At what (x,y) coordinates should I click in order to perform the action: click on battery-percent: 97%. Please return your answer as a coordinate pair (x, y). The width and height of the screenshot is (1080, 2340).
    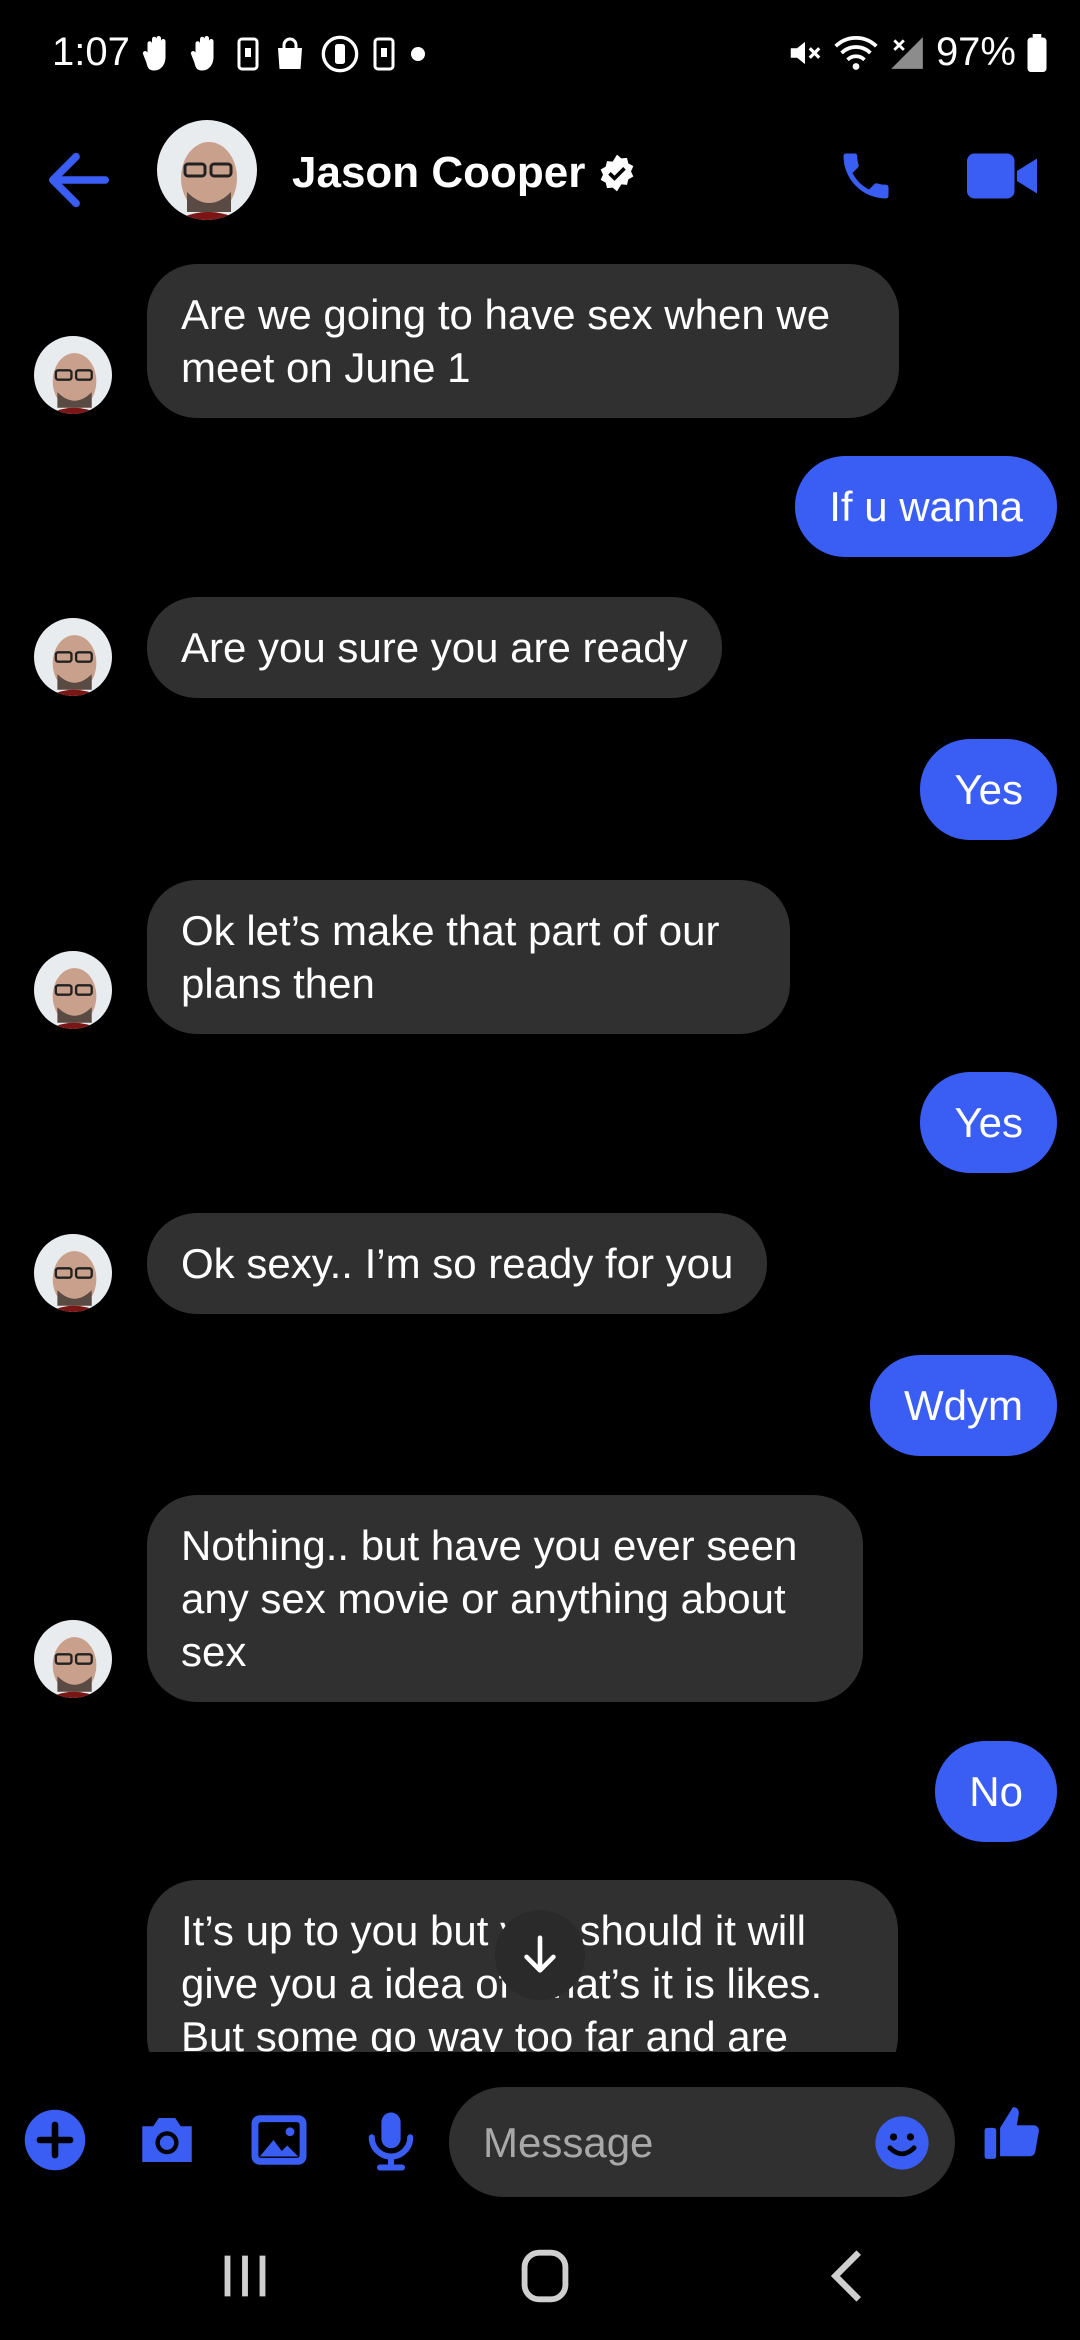
    Looking at the image, I should click on (975, 52).